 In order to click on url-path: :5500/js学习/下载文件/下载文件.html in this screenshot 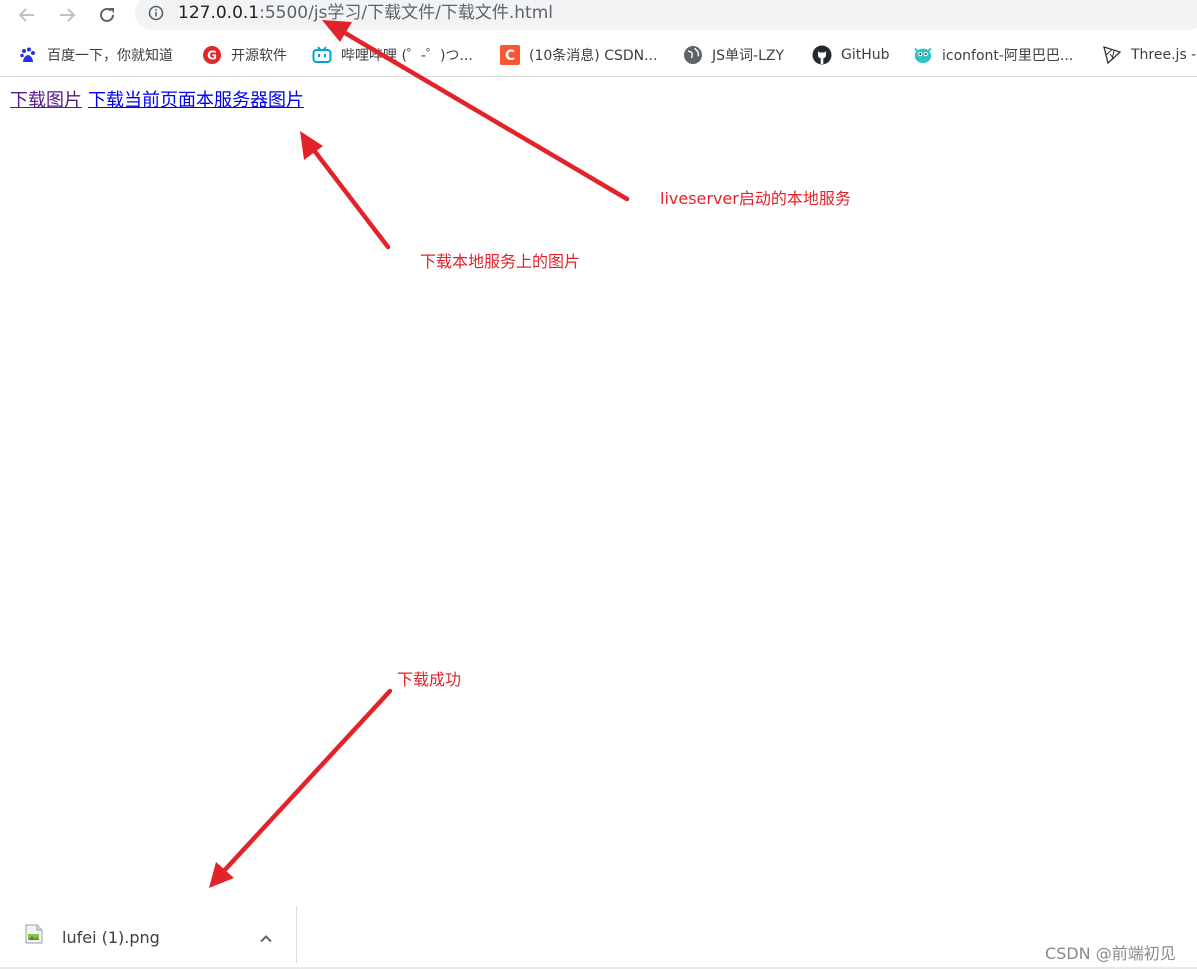, I will do `click(406, 13)`.